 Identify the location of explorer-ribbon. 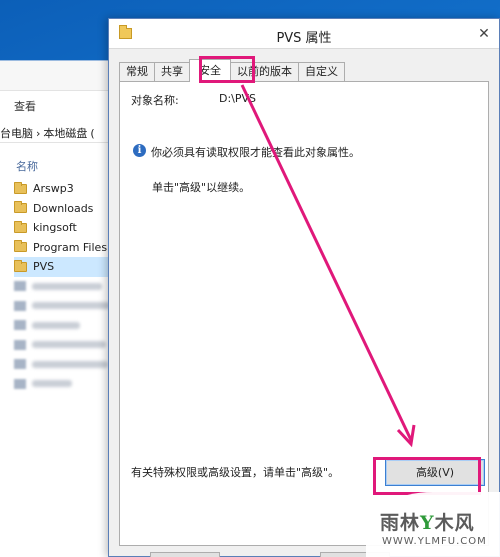
(59, 76).